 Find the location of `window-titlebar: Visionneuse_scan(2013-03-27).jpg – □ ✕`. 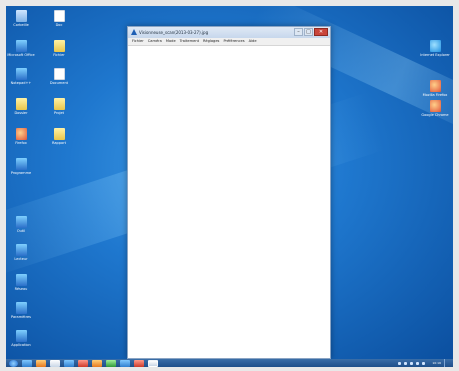

window-titlebar: Visionneuse_scan(2013-03-27).jpg – □ ✕ is located at coordinates (229, 32).